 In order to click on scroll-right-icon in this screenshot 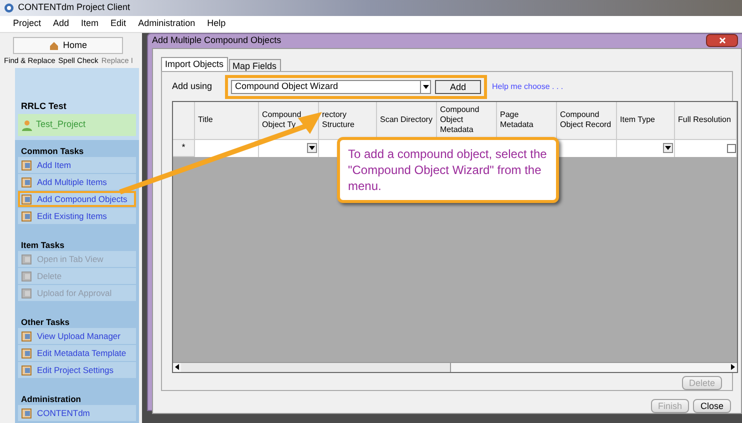, I will do `click(733, 367)`.